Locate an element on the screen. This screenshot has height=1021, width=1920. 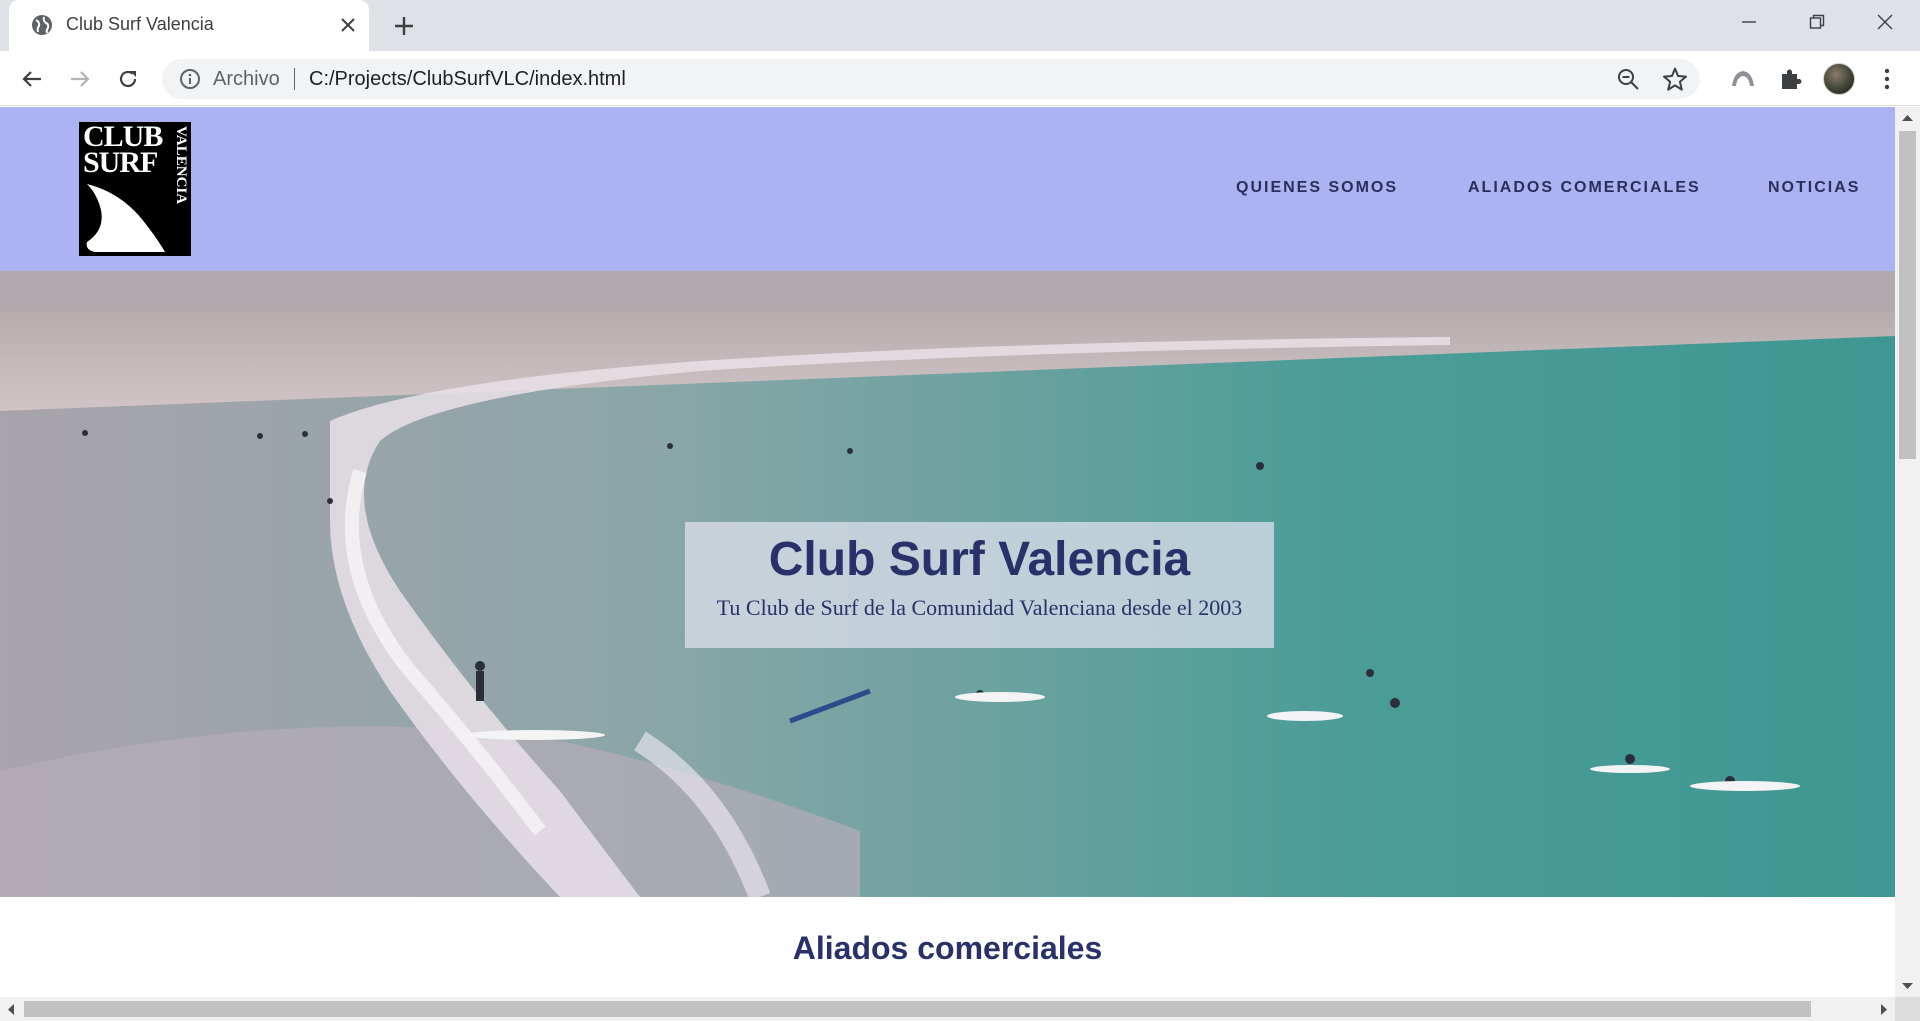
globe-icon is located at coordinates (42, 25).